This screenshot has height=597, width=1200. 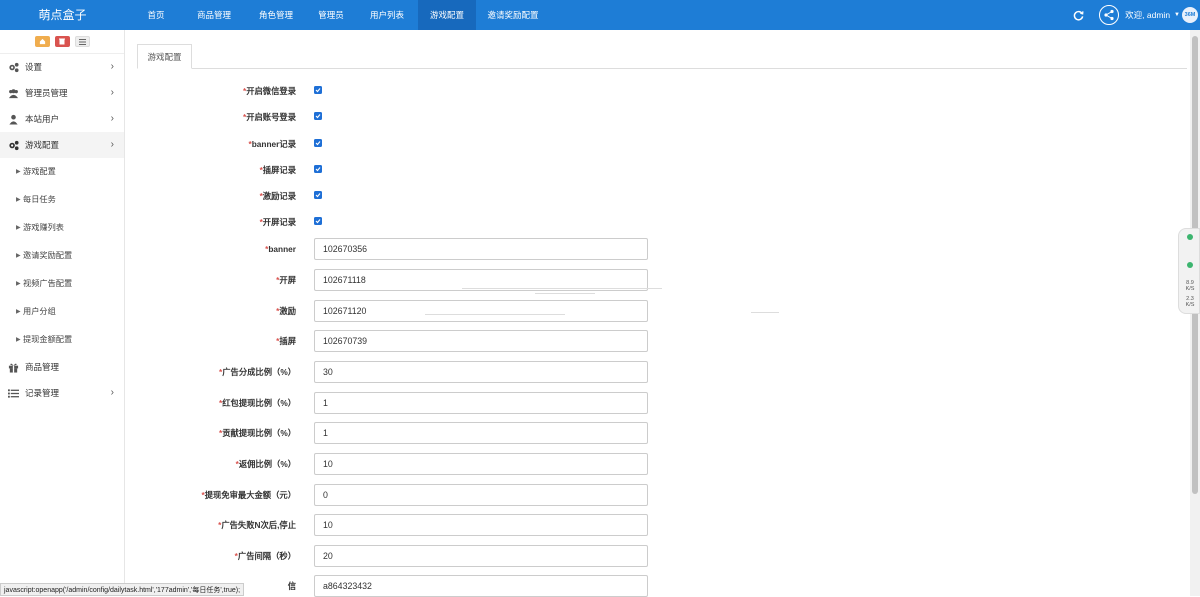 I want to click on brand-logo: 萌点盒子, so click(x=62, y=15).